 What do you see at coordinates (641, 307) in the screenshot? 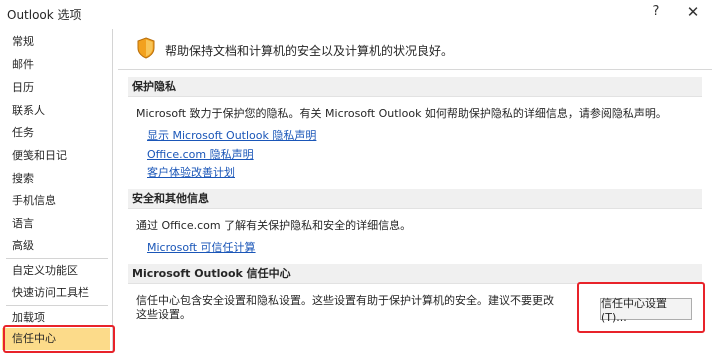
I see `trust-center-button-highlight` at bounding box center [641, 307].